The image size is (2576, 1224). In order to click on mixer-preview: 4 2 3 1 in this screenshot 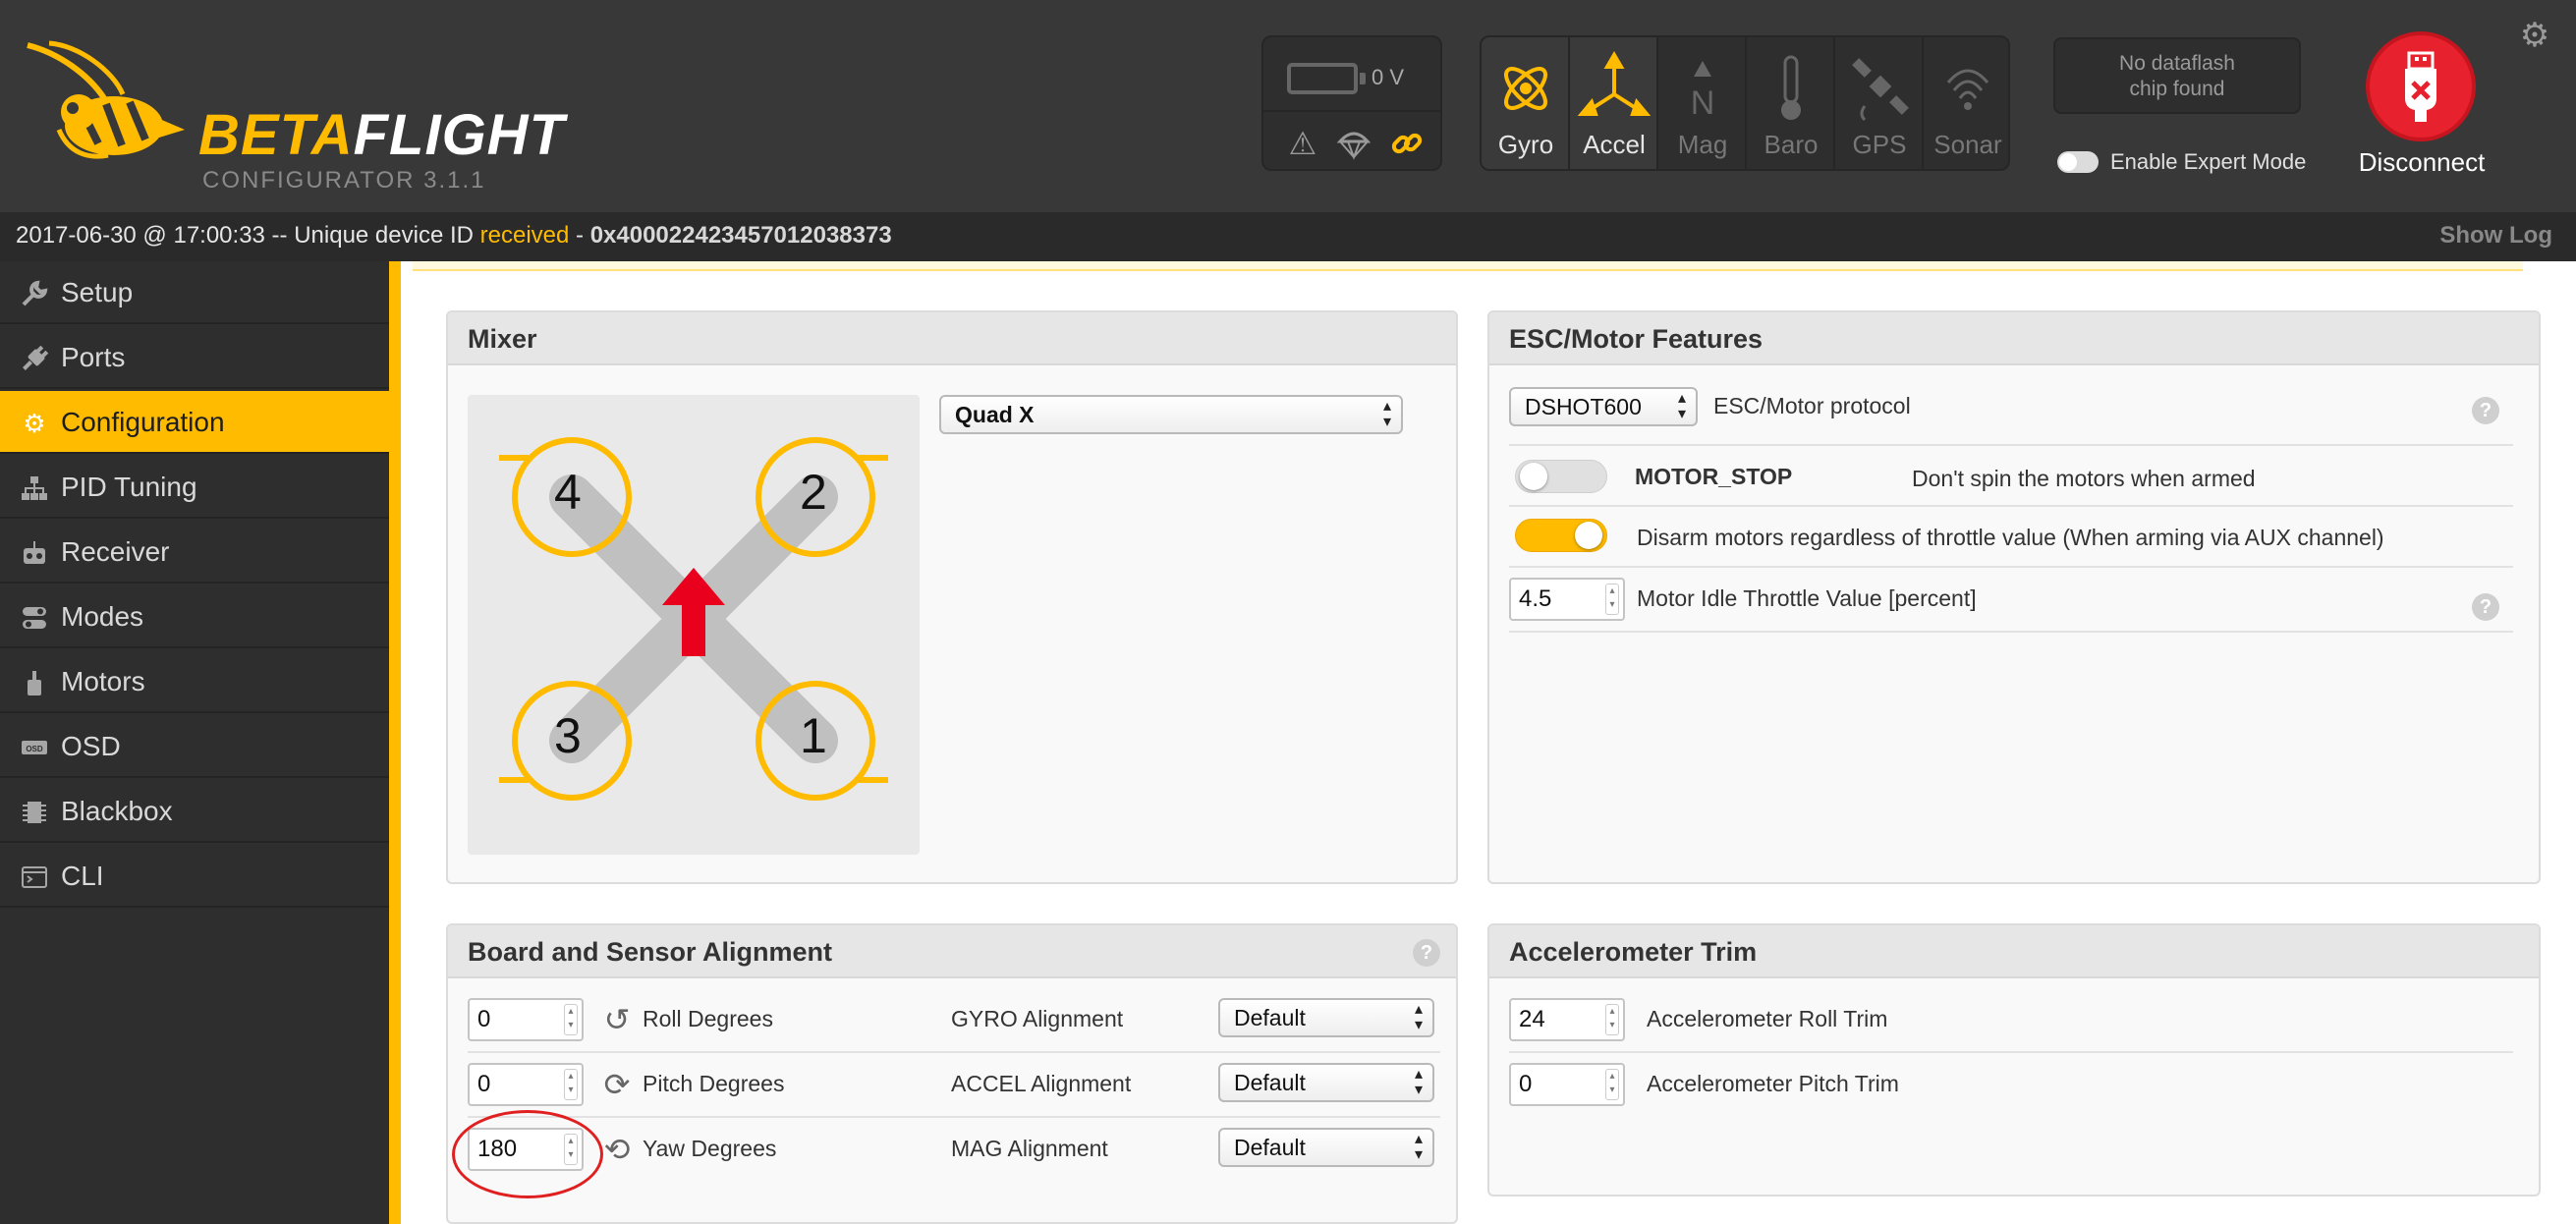, I will do `click(694, 625)`.